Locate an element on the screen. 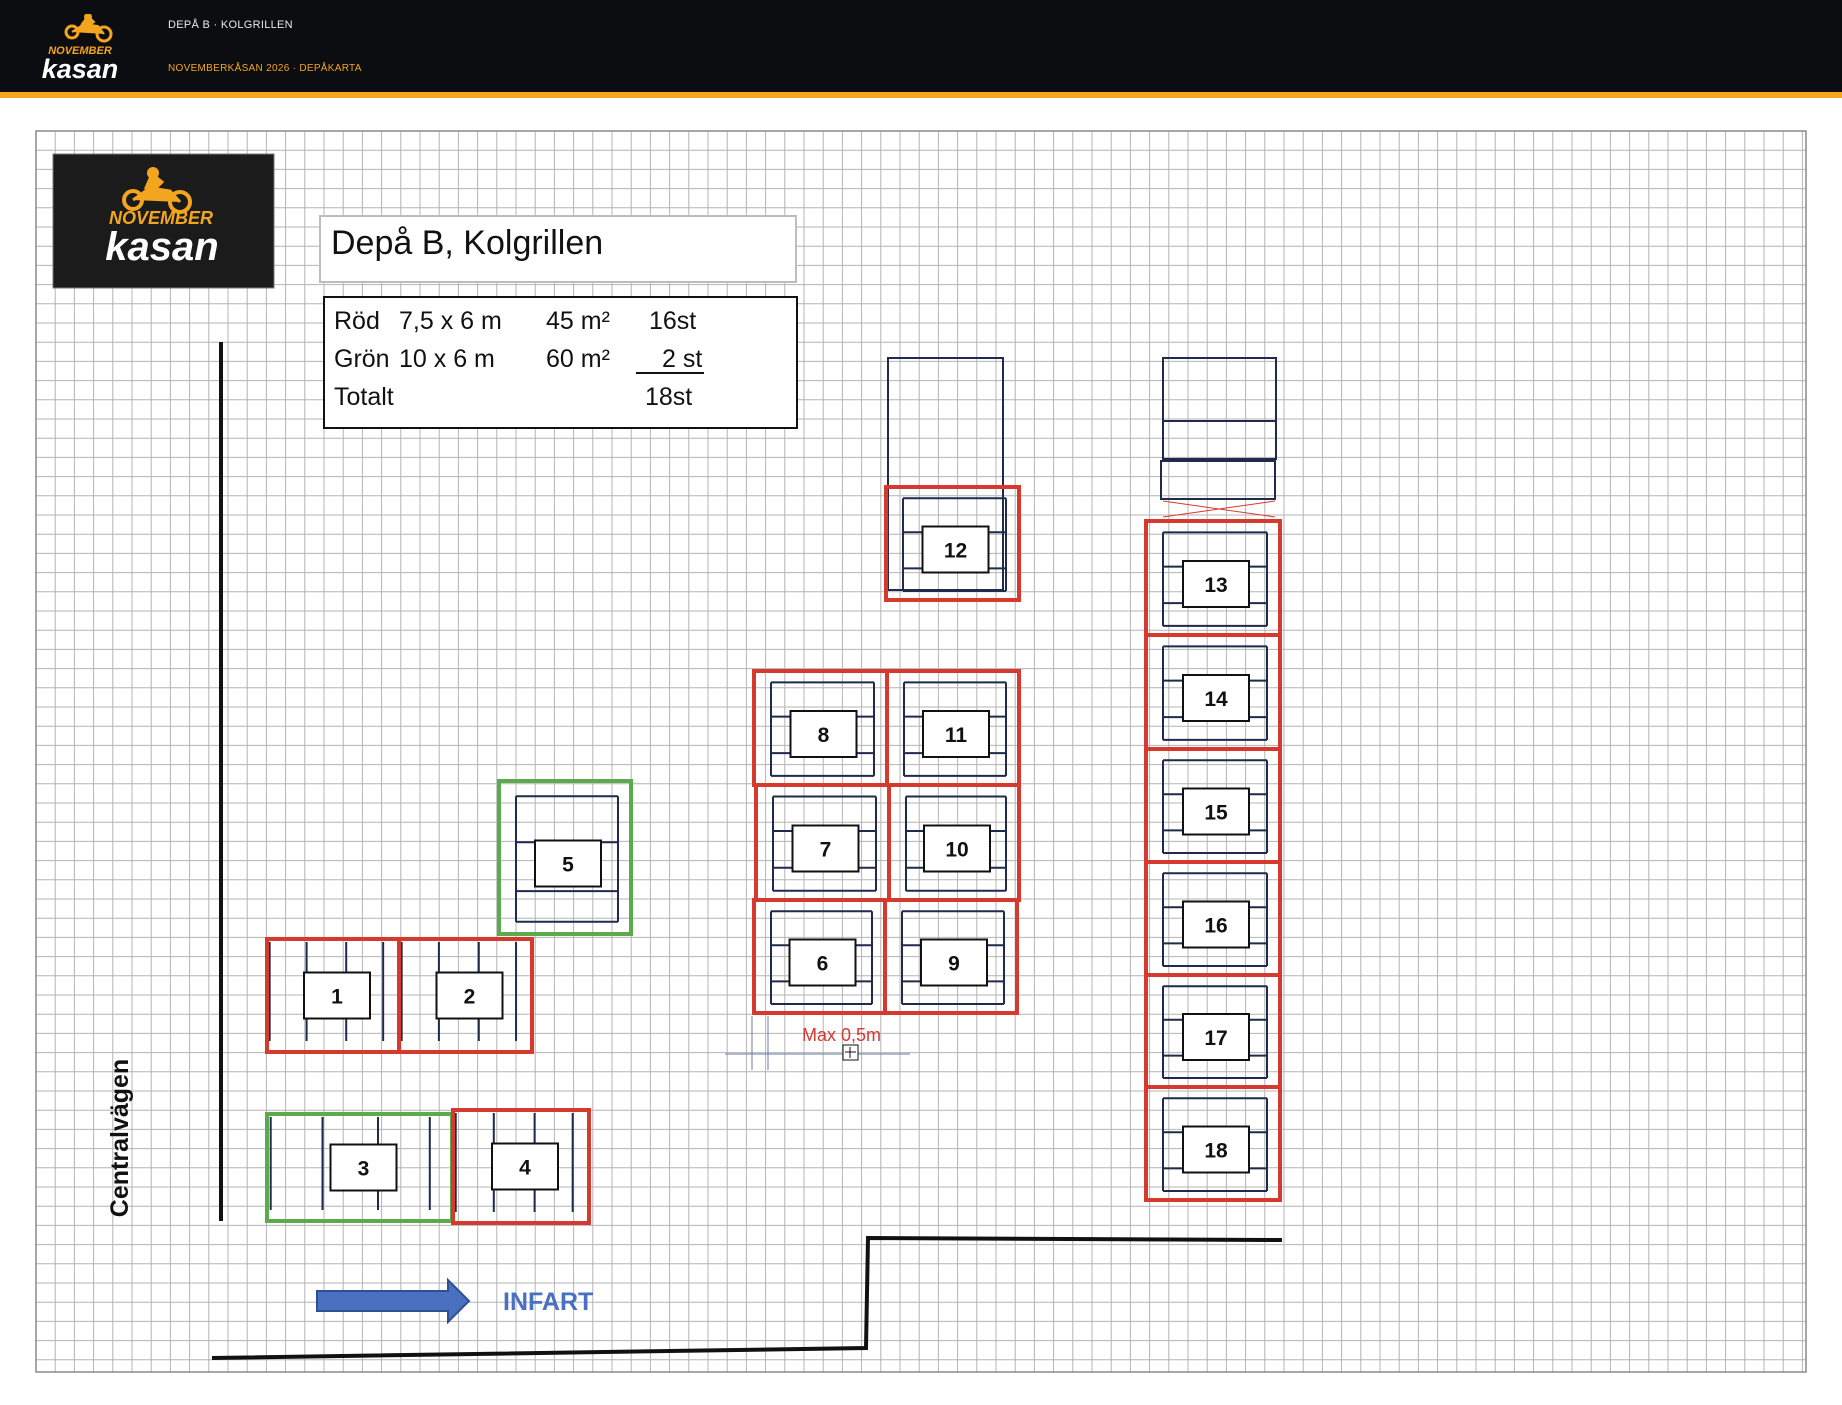 Image resolution: width=1842 pixels, height=1405 pixels. info-green-size: 10 x 6 m is located at coordinates (447, 359).